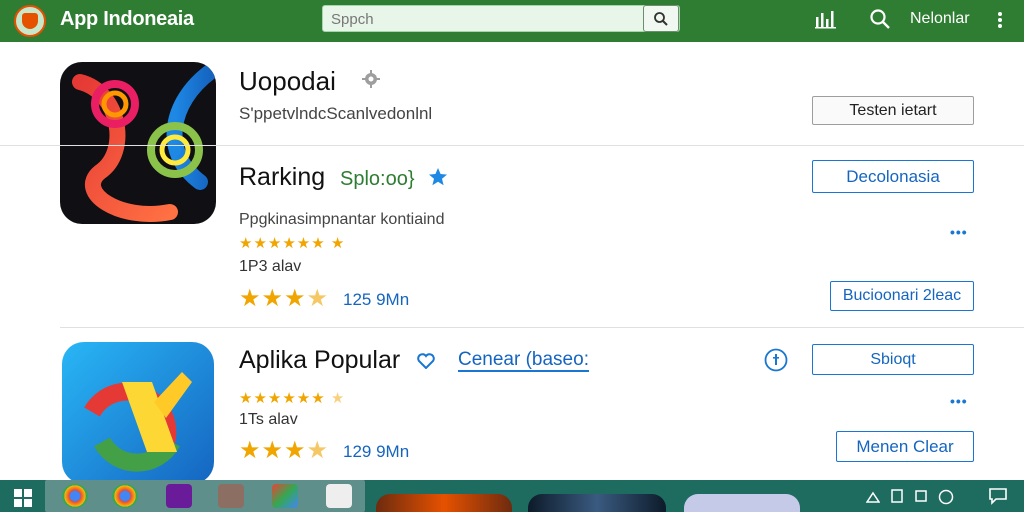 The image size is (1024, 512). Describe the element at coordinates (893, 110) in the screenshot. I see `row1-action-button: Testen ietart` at that location.